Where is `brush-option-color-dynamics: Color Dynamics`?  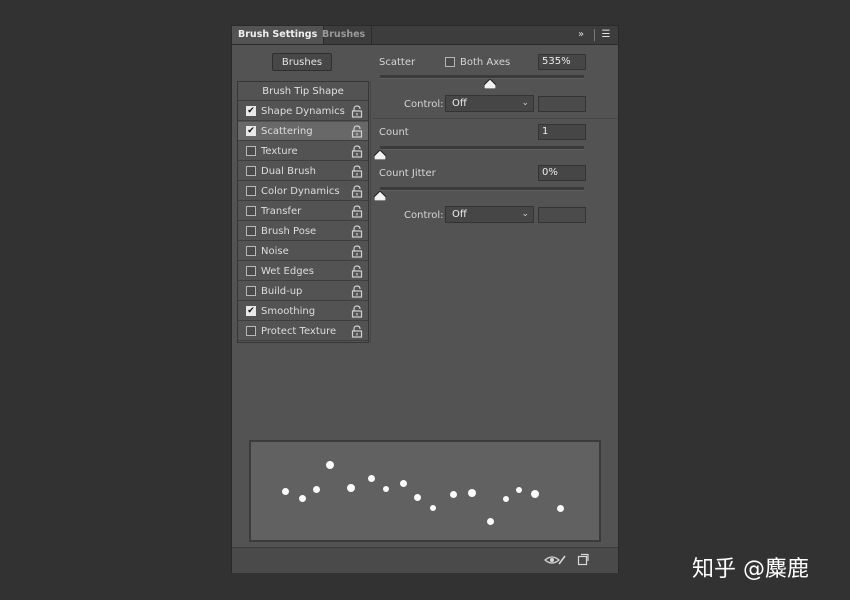 brush-option-color-dynamics: Color Dynamics is located at coordinates (303, 191).